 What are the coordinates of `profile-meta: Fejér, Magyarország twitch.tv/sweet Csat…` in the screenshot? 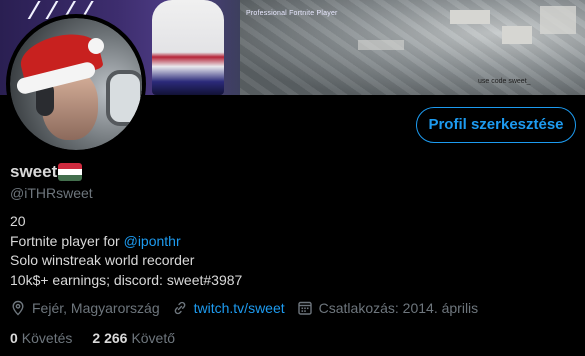 It's located at (250, 308).